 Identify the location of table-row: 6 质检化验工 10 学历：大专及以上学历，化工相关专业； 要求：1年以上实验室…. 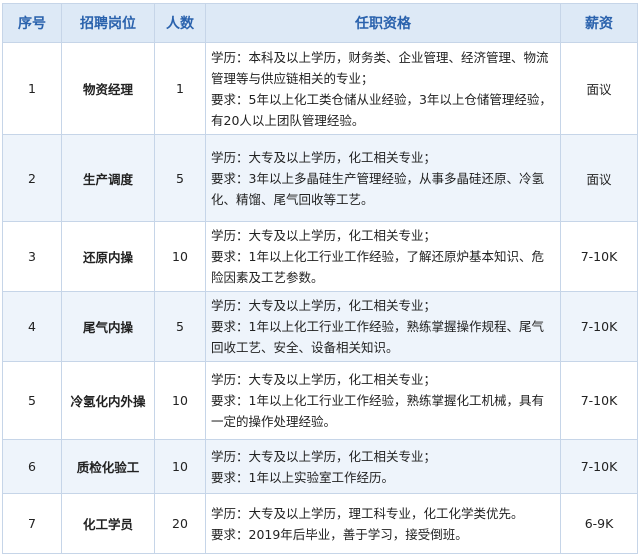
(320, 466).